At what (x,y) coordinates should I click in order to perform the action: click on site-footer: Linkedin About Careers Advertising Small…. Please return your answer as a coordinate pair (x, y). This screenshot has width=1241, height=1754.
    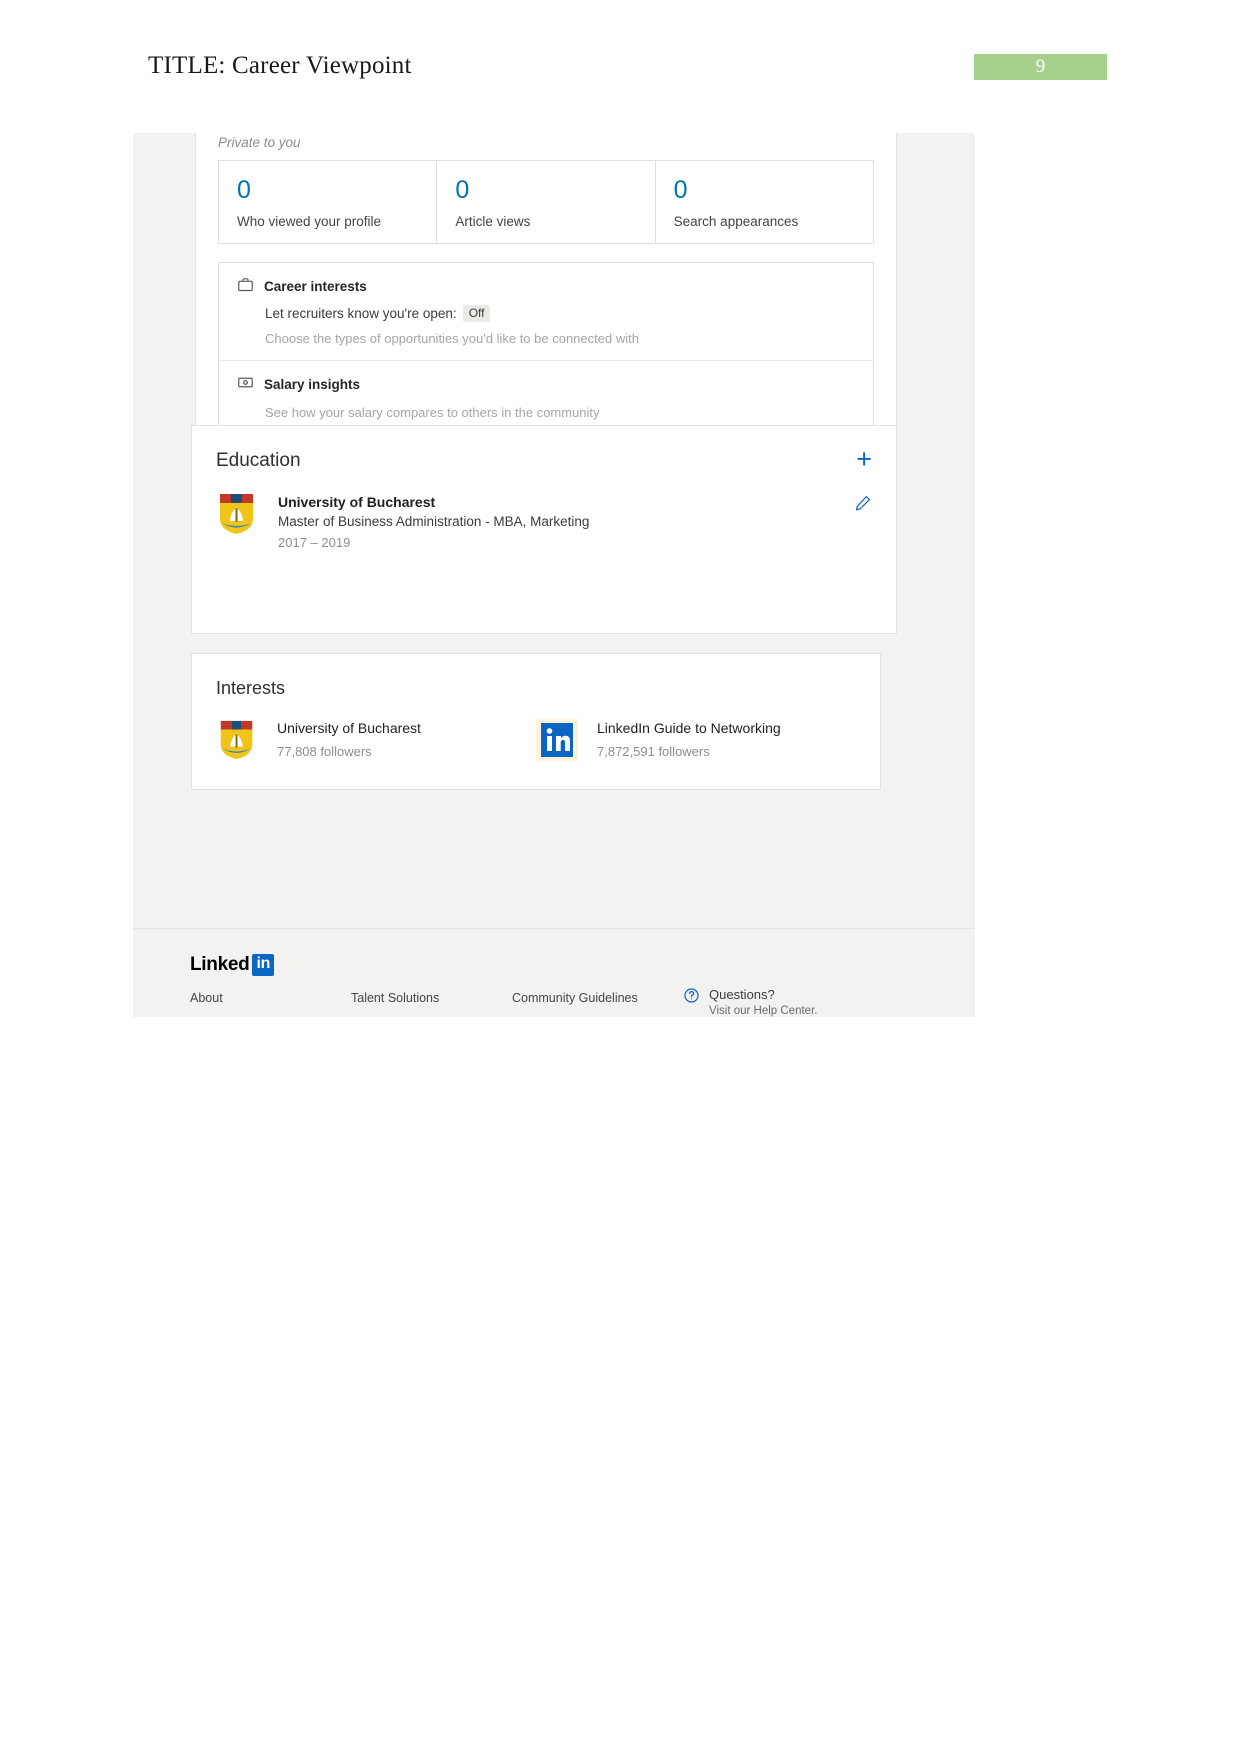
    Looking at the image, I should click on (554, 972).